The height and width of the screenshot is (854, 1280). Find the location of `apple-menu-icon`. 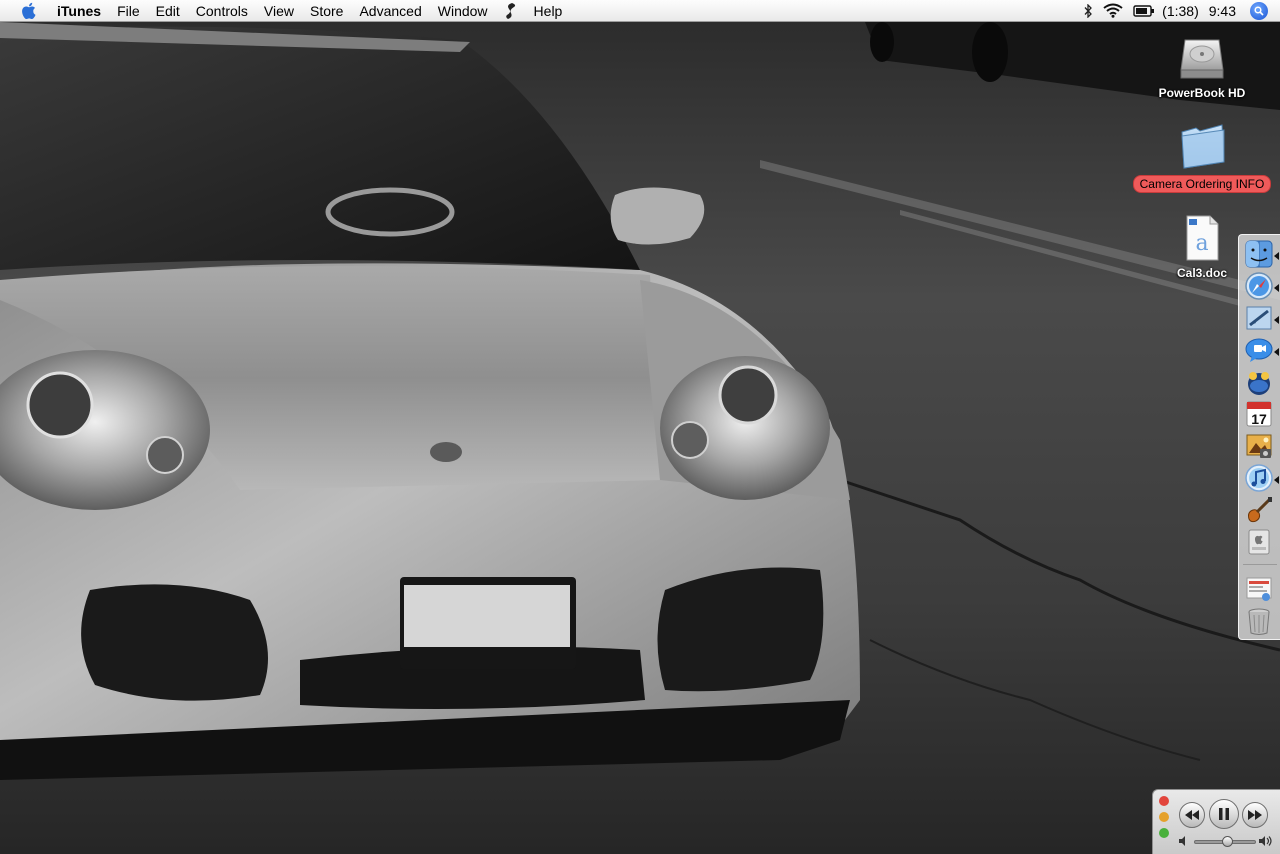

apple-menu-icon is located at coordinates (28, 11).